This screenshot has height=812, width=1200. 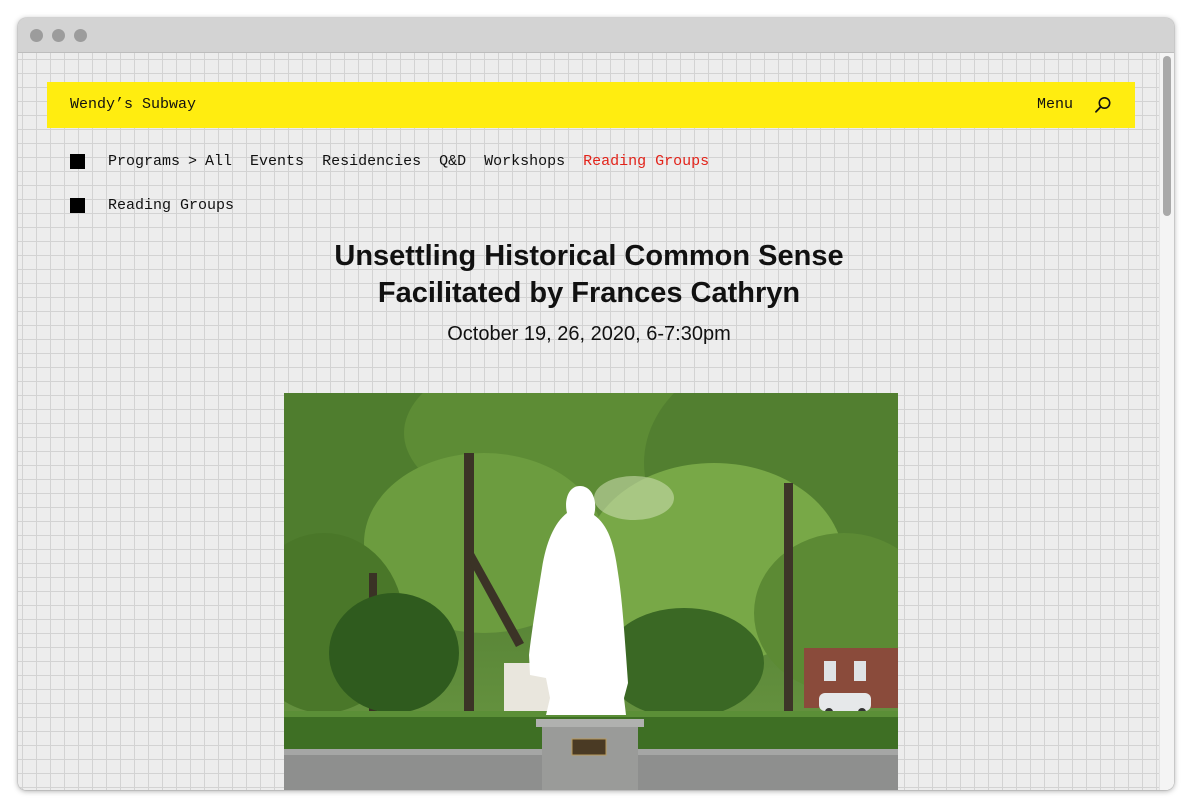 What do you see at coordinates (646, 161) in the screenshot?
I see `nav-item-reading-groups: Reading Groups` at bounding box center [646, 161].